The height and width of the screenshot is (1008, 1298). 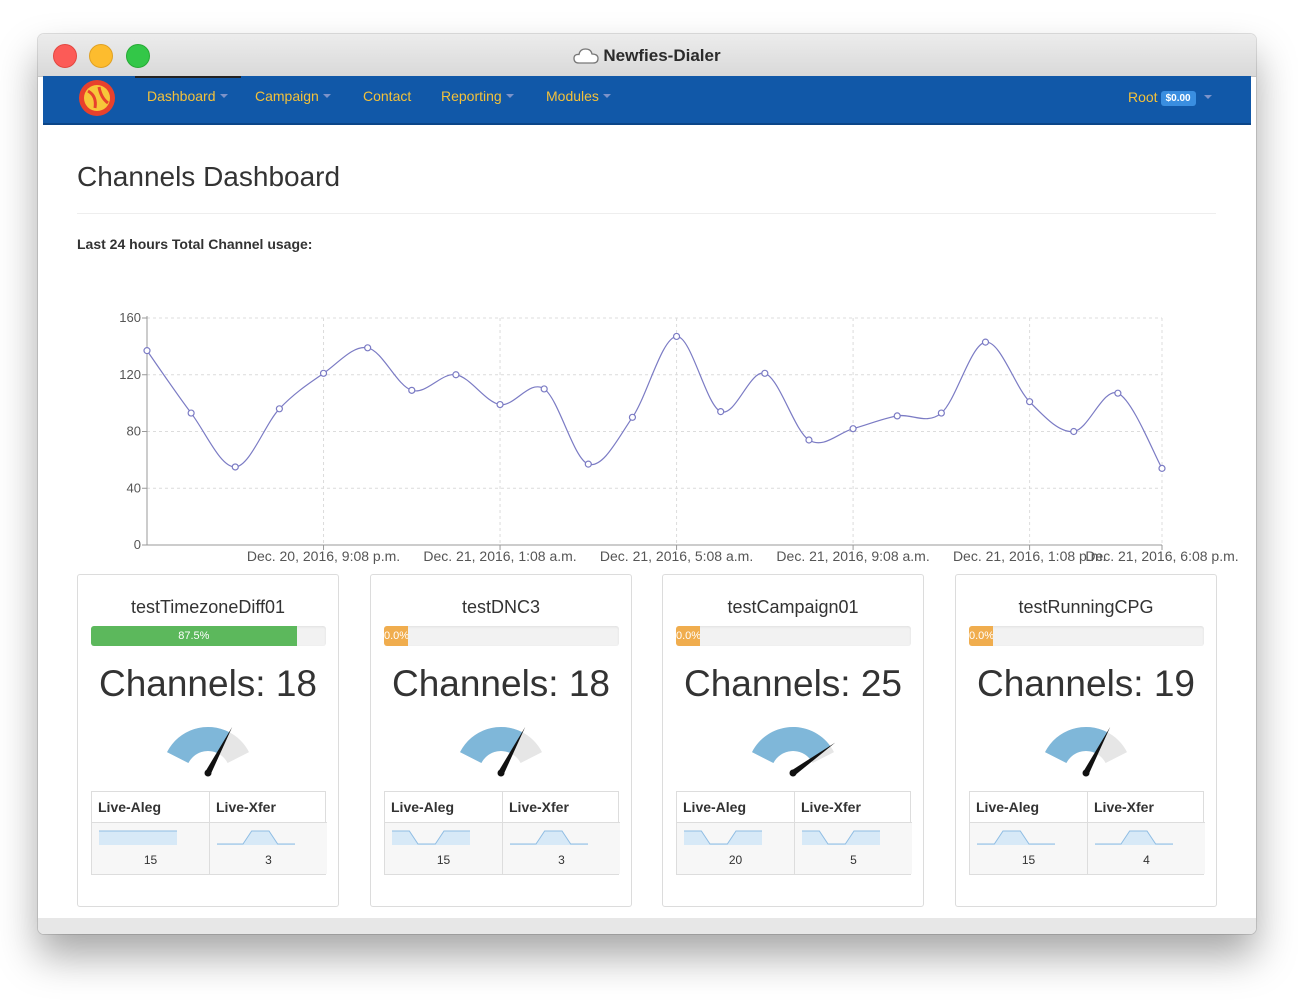 I want to click on x-tick-label: Dec. 21, 2016, 5:08 a.m., so click(x=676, y=556).